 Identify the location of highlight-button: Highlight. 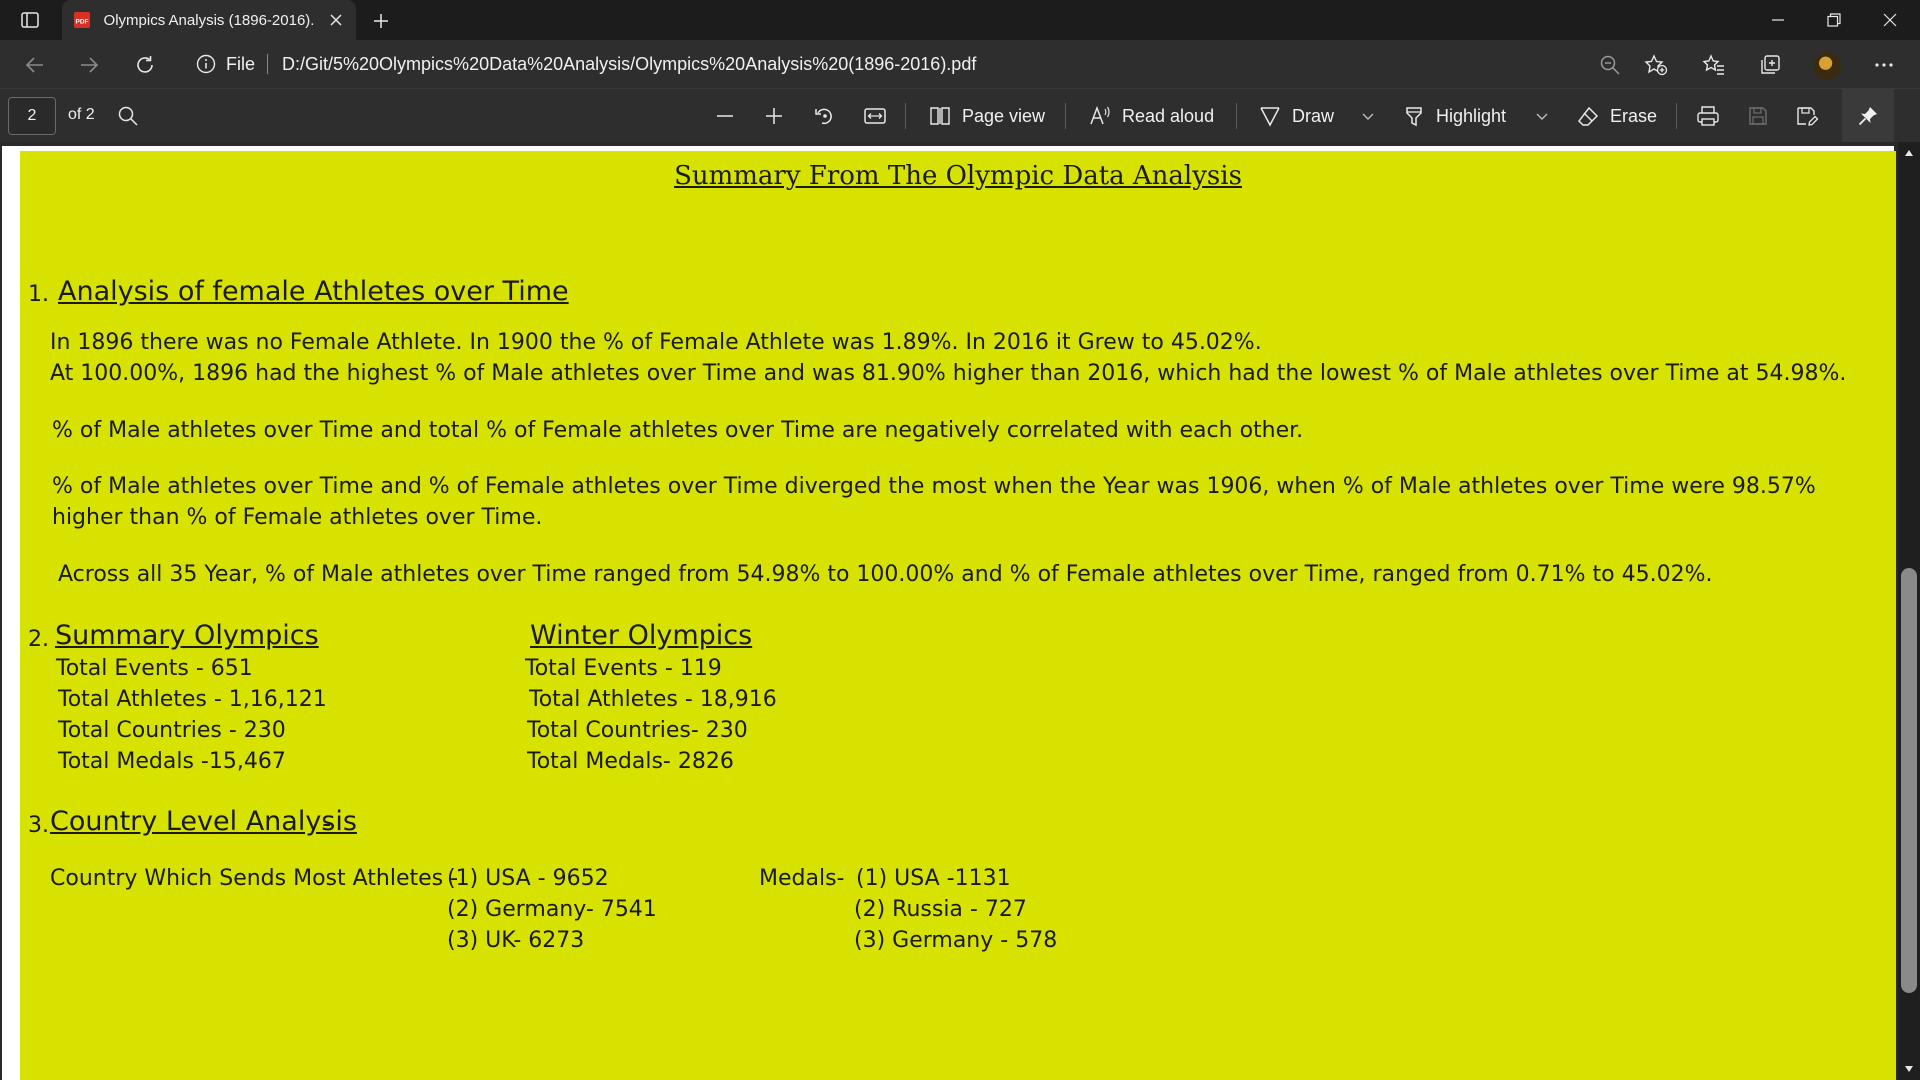
(1454, 116).